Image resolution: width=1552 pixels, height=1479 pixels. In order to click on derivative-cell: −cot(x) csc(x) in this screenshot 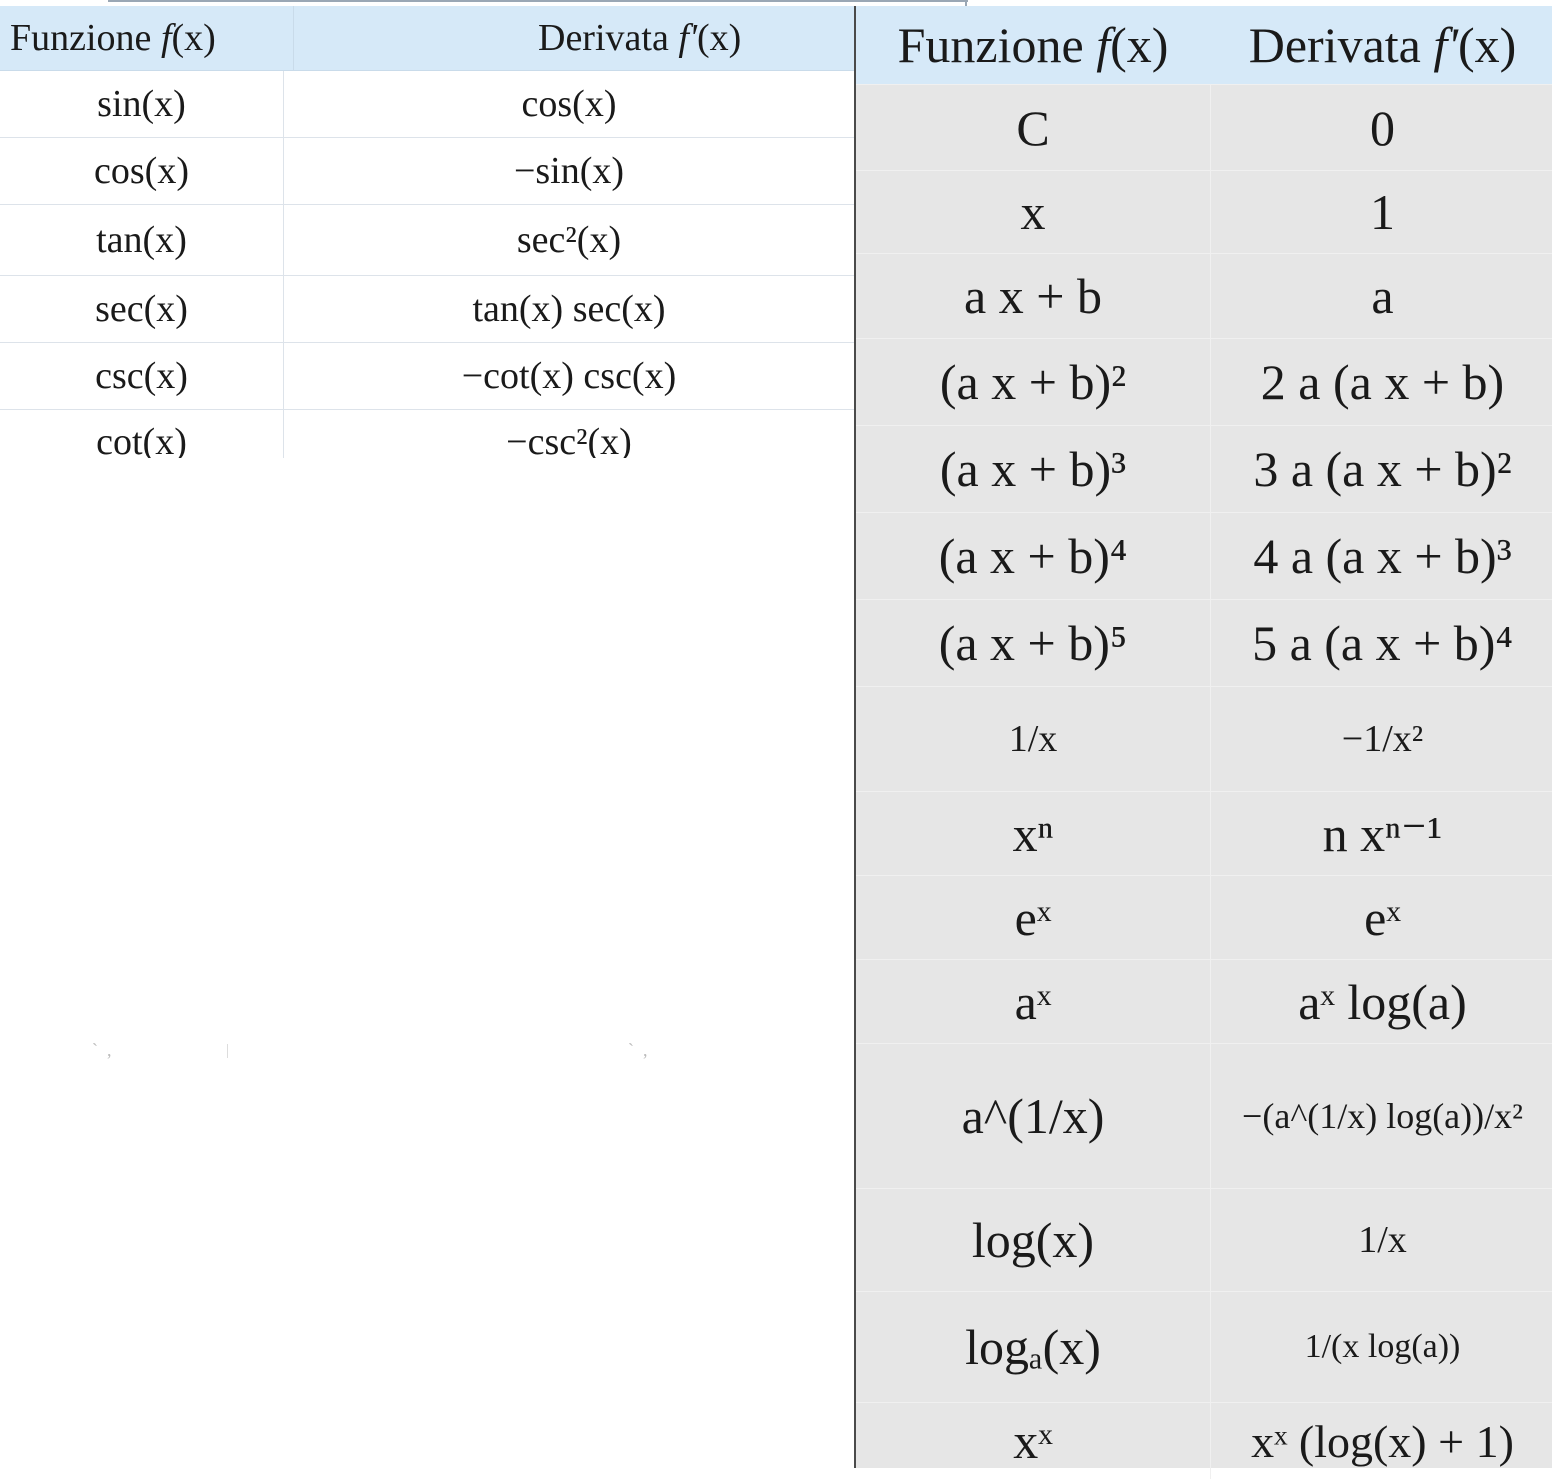, I will do `click(569, 376)`.